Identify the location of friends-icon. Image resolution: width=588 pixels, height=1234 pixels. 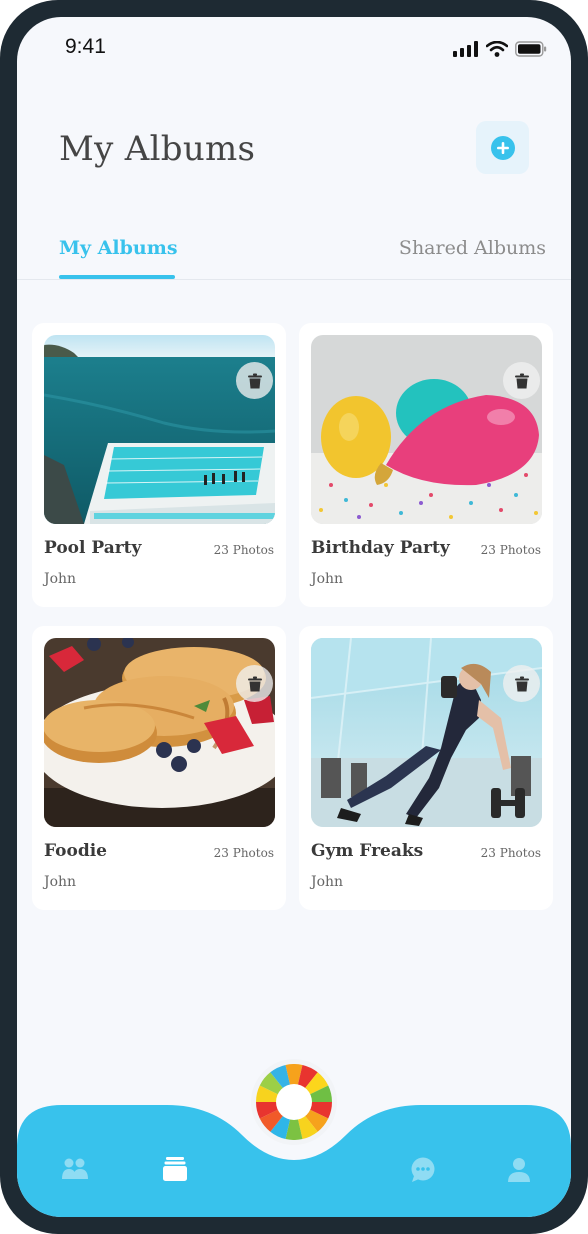
(75, 1168).